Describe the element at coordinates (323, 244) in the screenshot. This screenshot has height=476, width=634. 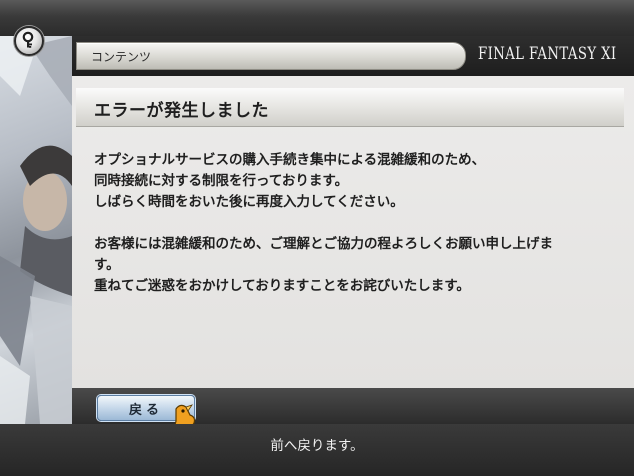
I see `message-line: お客様には混雑緩和のため、ご理解とご協力の程よろしくお願い申し上げま` at that location.